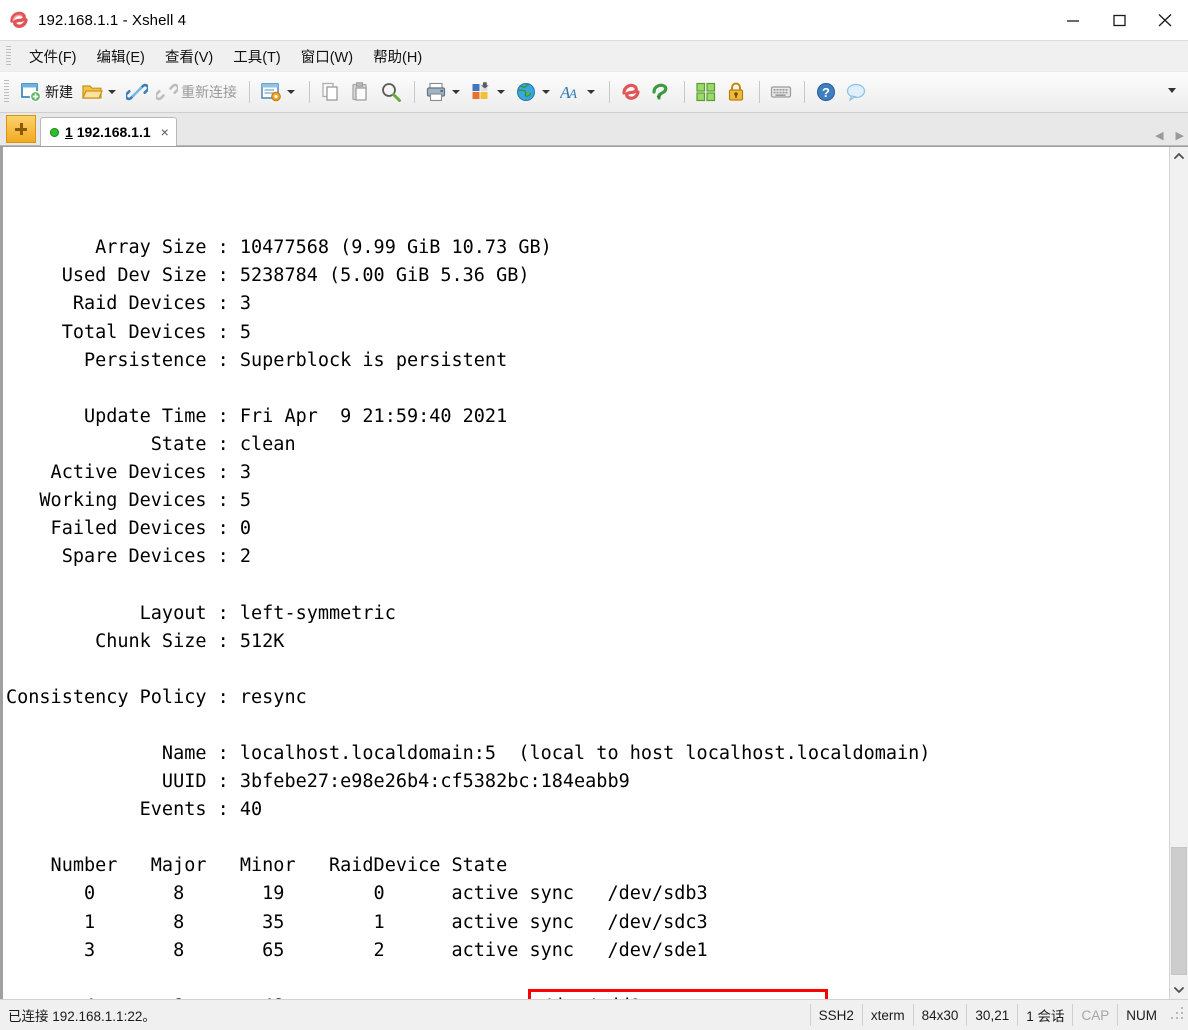  What do you see at coordinates (129, 304) in the screenshot?
I see `terminal-line: Raid Devices : 3` at bounding box center [129, 304].